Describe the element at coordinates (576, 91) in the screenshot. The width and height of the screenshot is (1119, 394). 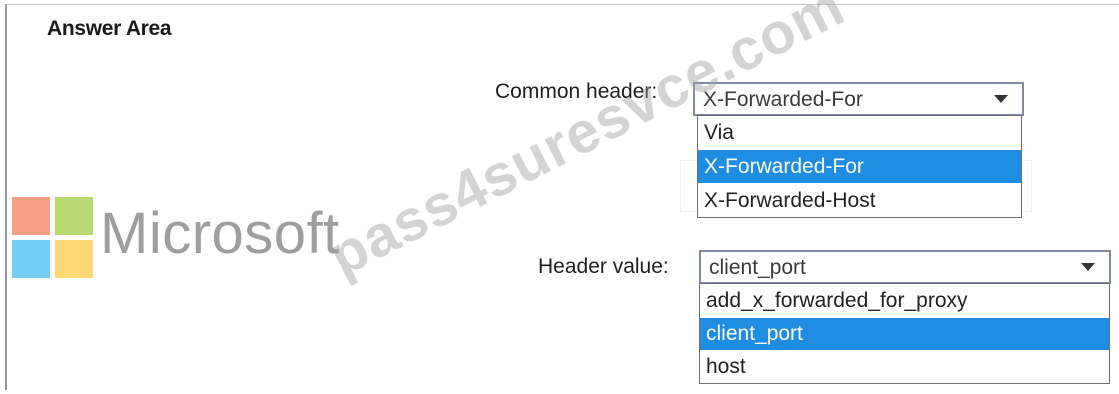
I see `common-header-label: Common header:` at that location.